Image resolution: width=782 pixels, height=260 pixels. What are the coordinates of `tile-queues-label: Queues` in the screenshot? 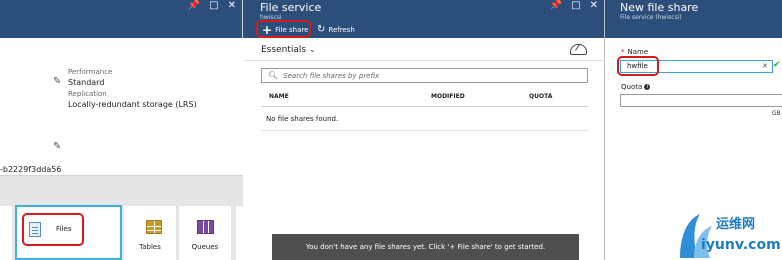 It's located at (205, 247).